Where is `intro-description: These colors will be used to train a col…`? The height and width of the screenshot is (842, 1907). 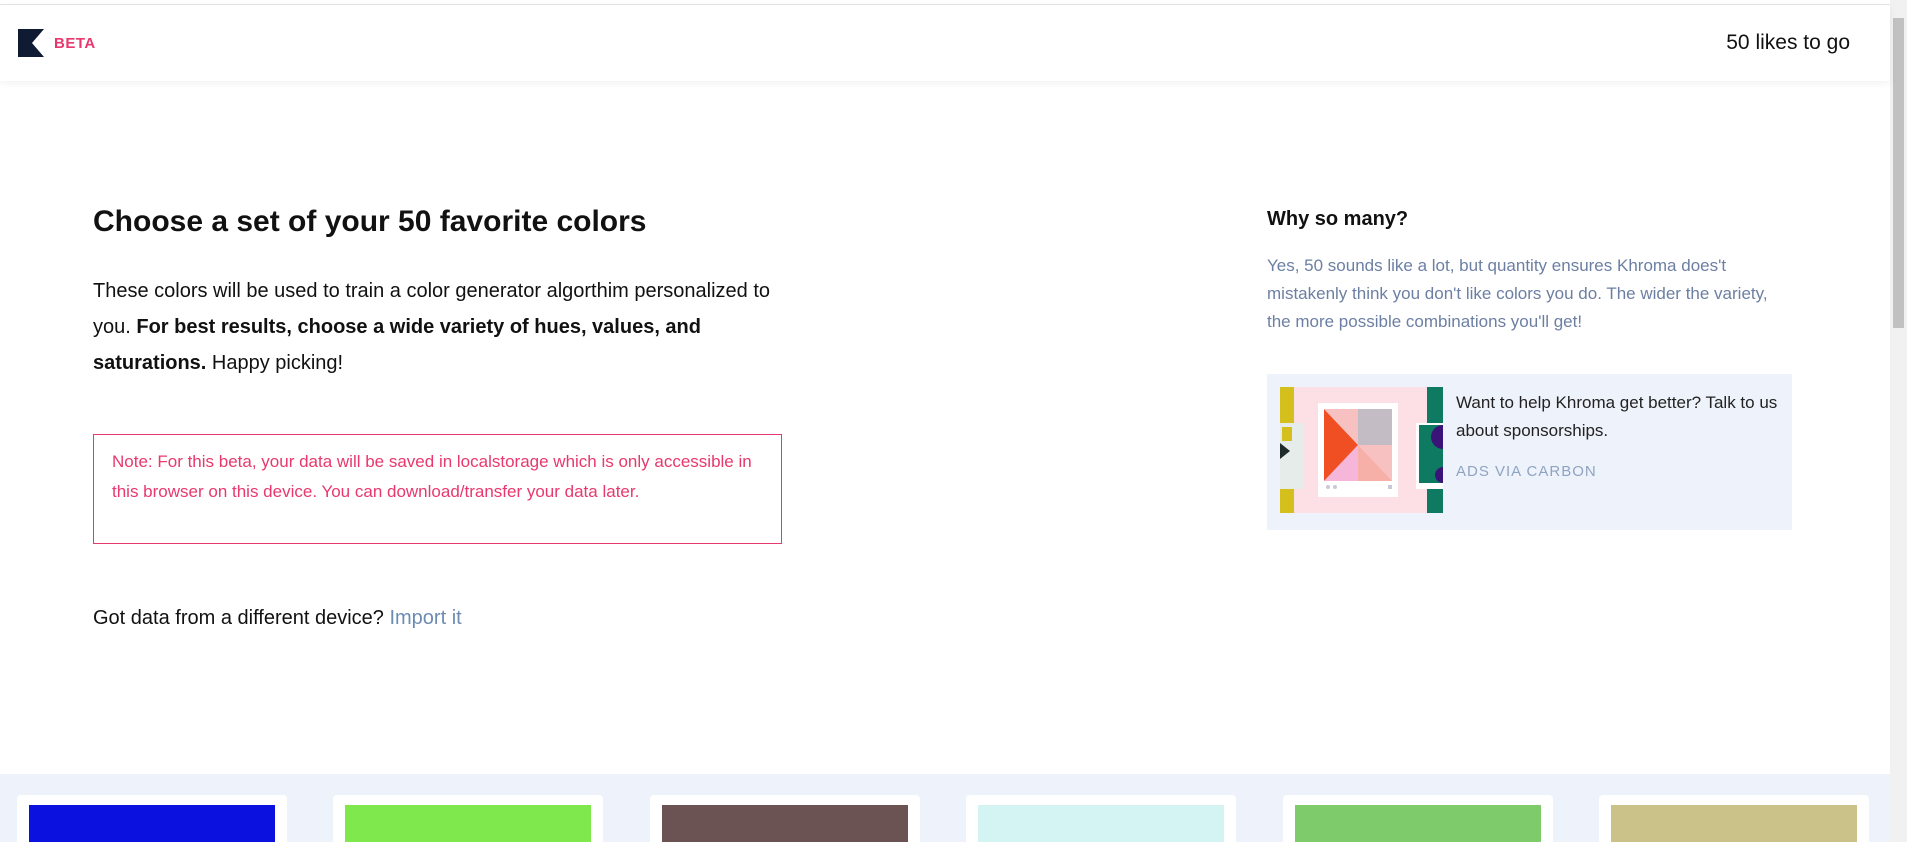
intro-description: These colors will be used to train a col… is located at coordinates (453, 327).